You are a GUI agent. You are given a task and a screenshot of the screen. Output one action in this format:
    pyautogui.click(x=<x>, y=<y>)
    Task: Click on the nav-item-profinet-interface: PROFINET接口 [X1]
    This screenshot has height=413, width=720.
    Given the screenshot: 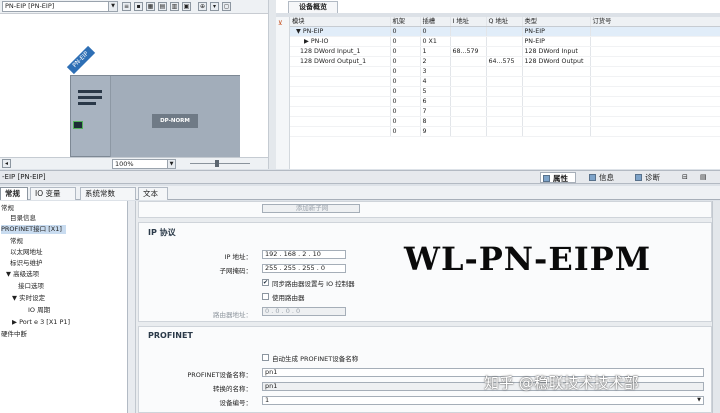 What is the action you would take?
    pyautogui.click(x=33, y=229)
    